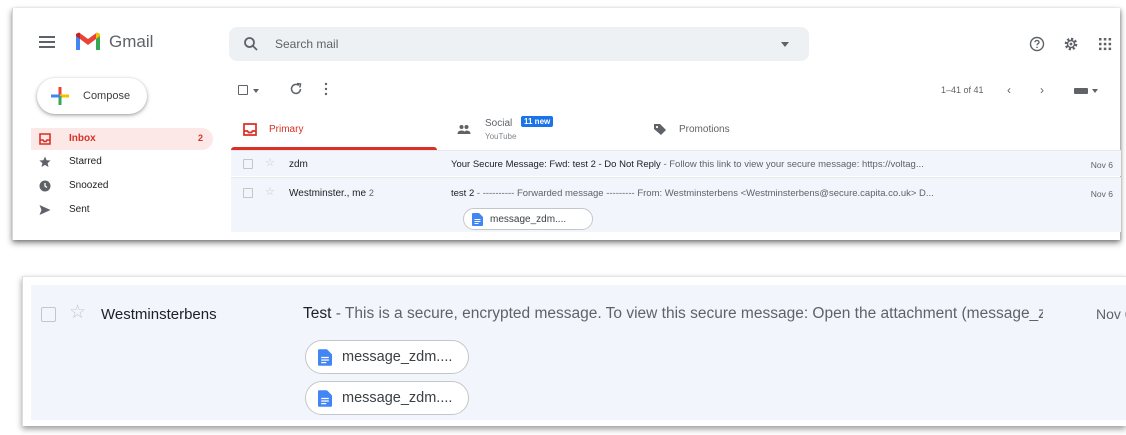  Describe the element at coordinates (1071, 44) in the screenshot. I see `settings-gear-icon` at that location.